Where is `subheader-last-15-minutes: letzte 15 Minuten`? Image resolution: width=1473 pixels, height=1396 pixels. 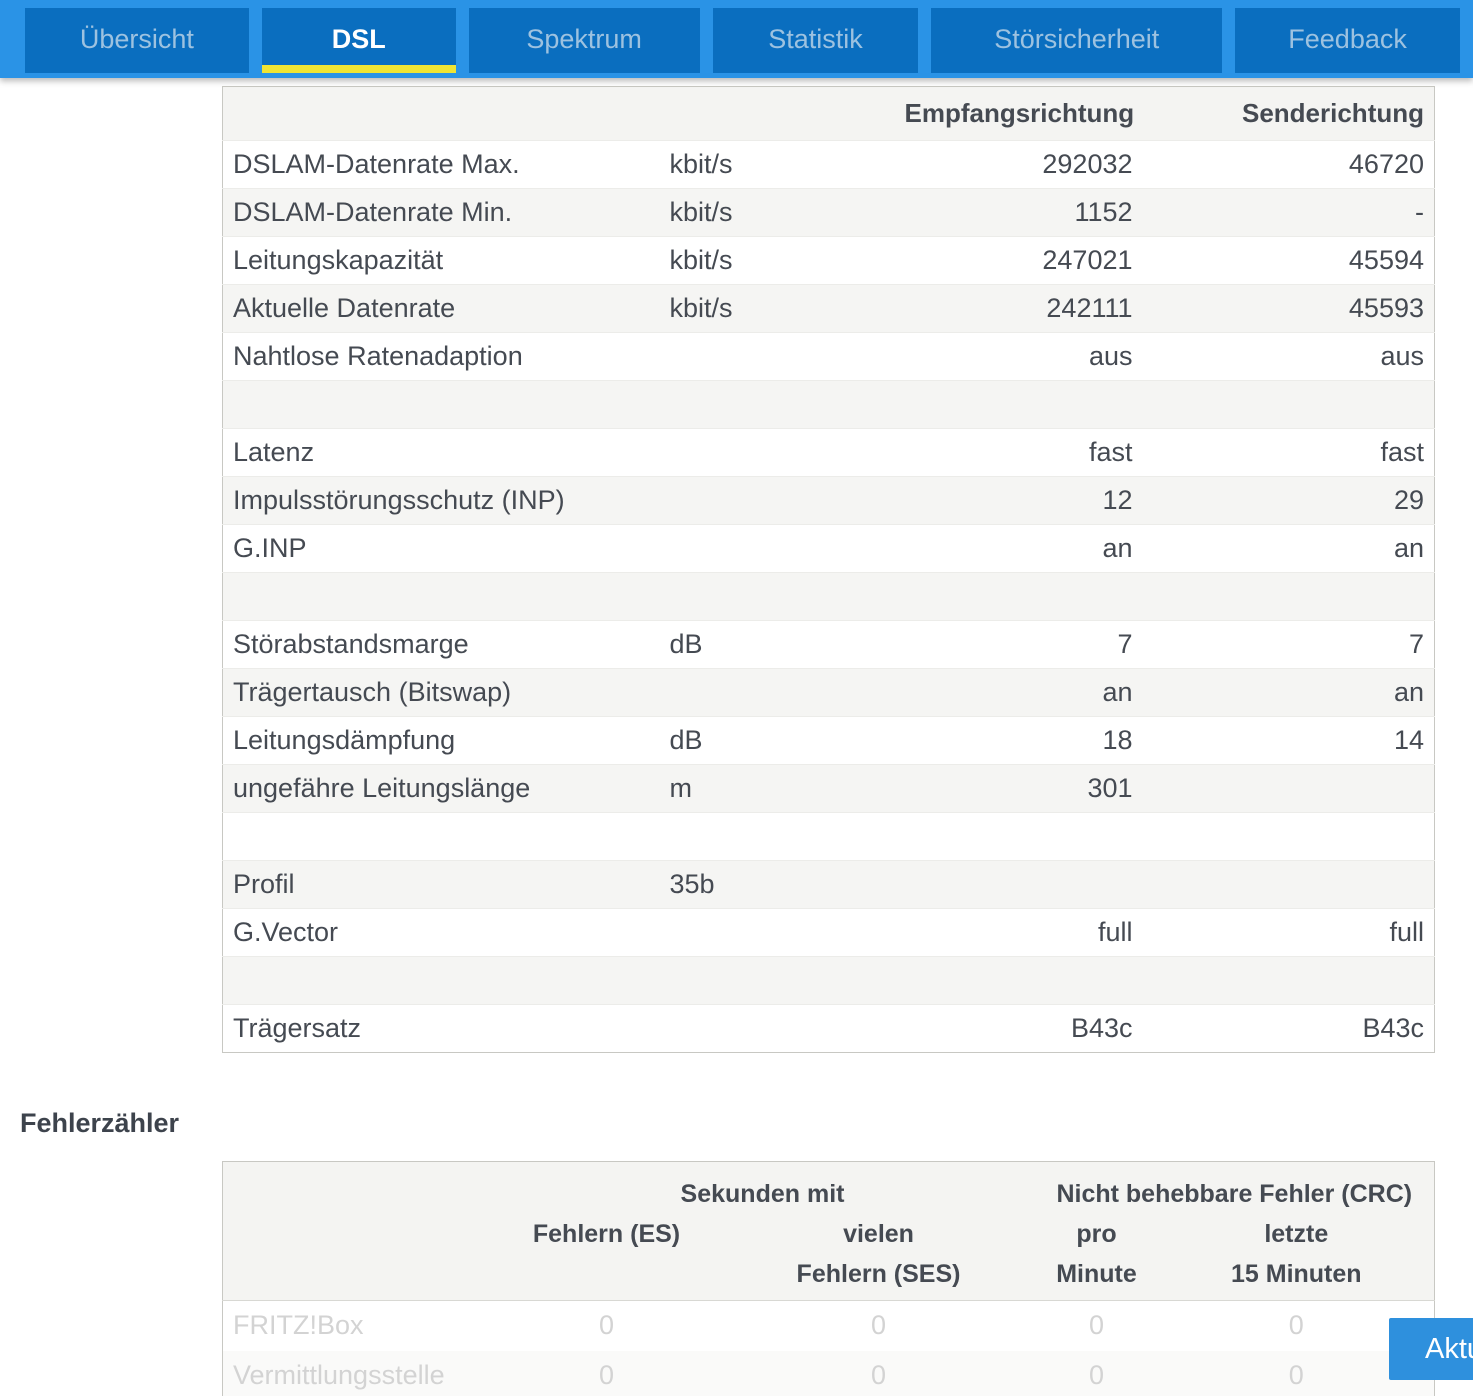
subheader-last-15-minutes: letzte 15 Minuten is located at coordinates (1296, 1257).